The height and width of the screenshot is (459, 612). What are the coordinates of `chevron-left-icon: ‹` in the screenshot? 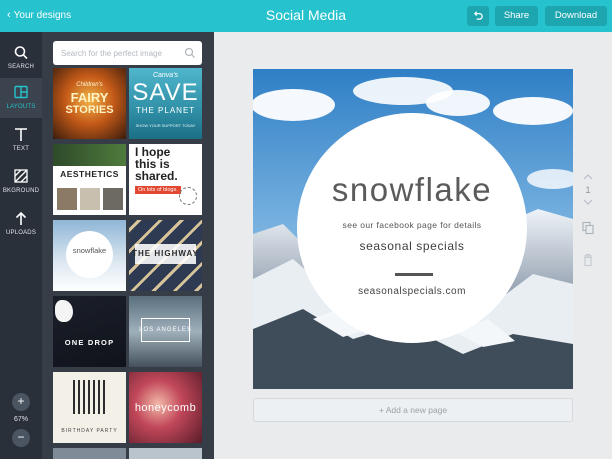 It's located at (9, 15).